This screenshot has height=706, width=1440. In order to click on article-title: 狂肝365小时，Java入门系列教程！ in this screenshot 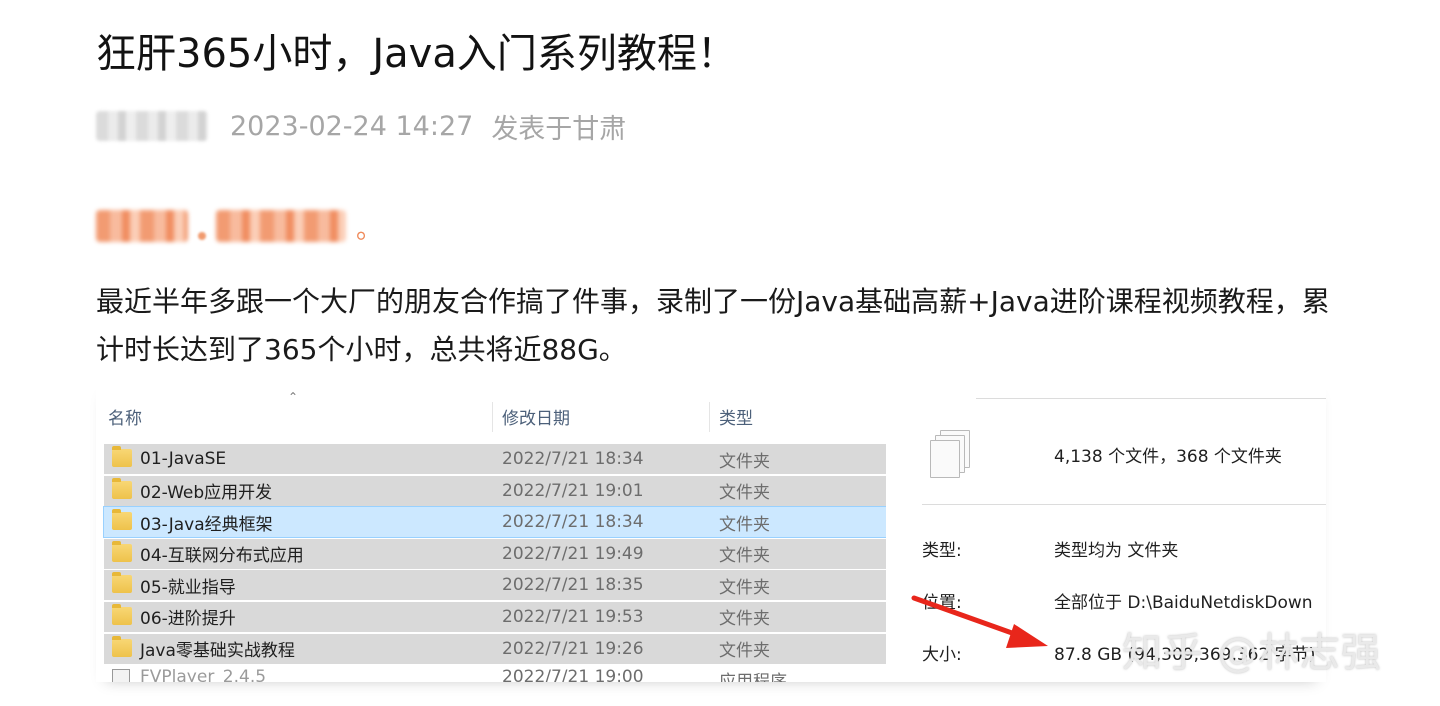, I will do `click(416, 54)`.